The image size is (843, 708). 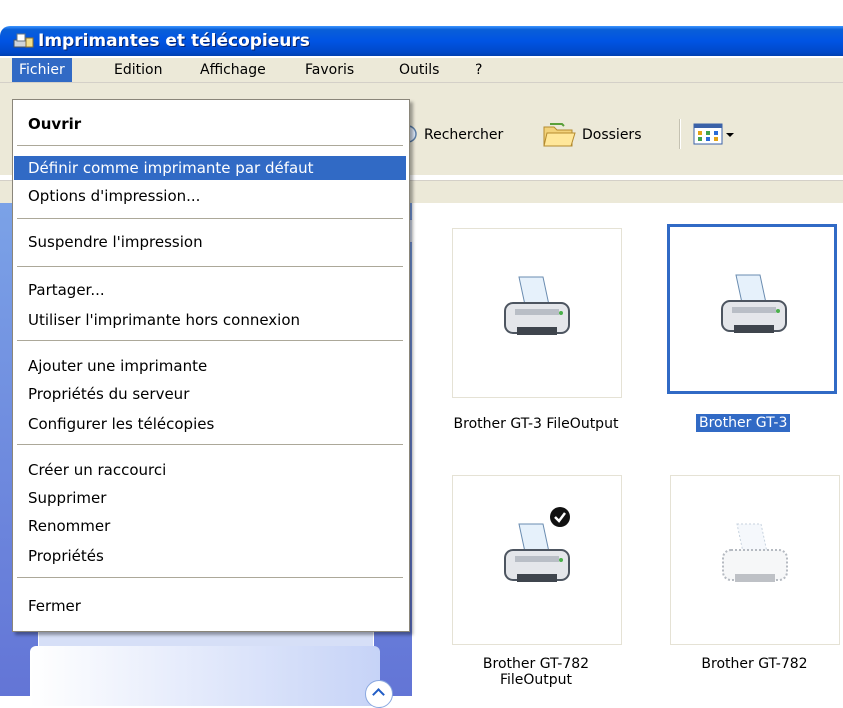 What do you see at coordinates (210, 498) in the screenshot?
I see `menu-item-delete: Supprimer` at bounding box center [210, 498].